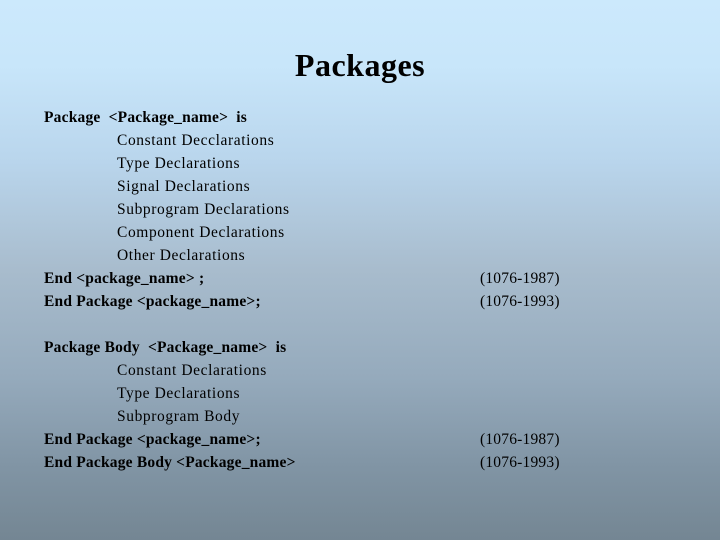  Describe the element at coordinates (196, 140) in the screenshot. I see `code-declaration-item: Constant Decclarations` at that location.